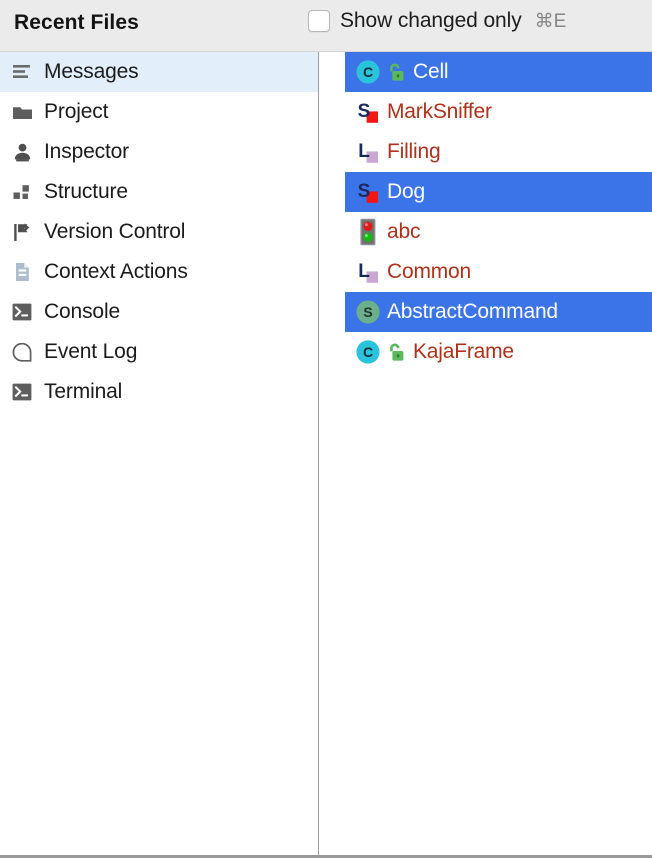 This screenshot has height=858, width=652. I want to click on sidebar-item-label: Terminal, so click(83, 391).